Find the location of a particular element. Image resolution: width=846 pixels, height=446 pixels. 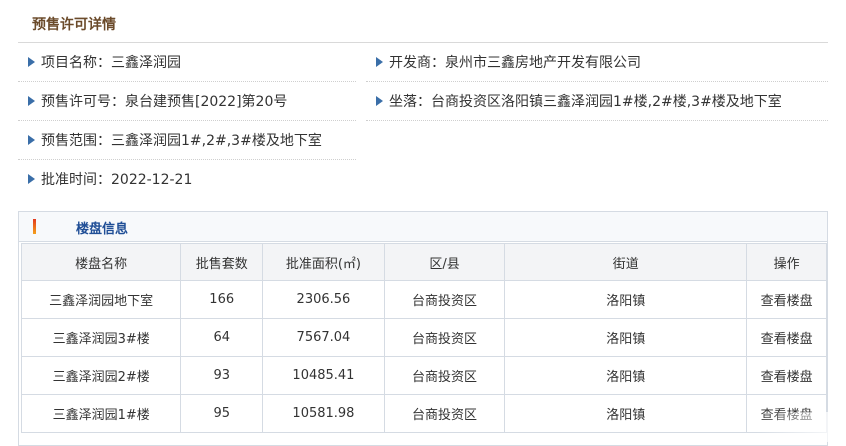

table-row: 三鑫泽润园2#楼 93 10485.41 台商投资区 洛阳镇 查看楼盘 is located at coordinates (423, 375).